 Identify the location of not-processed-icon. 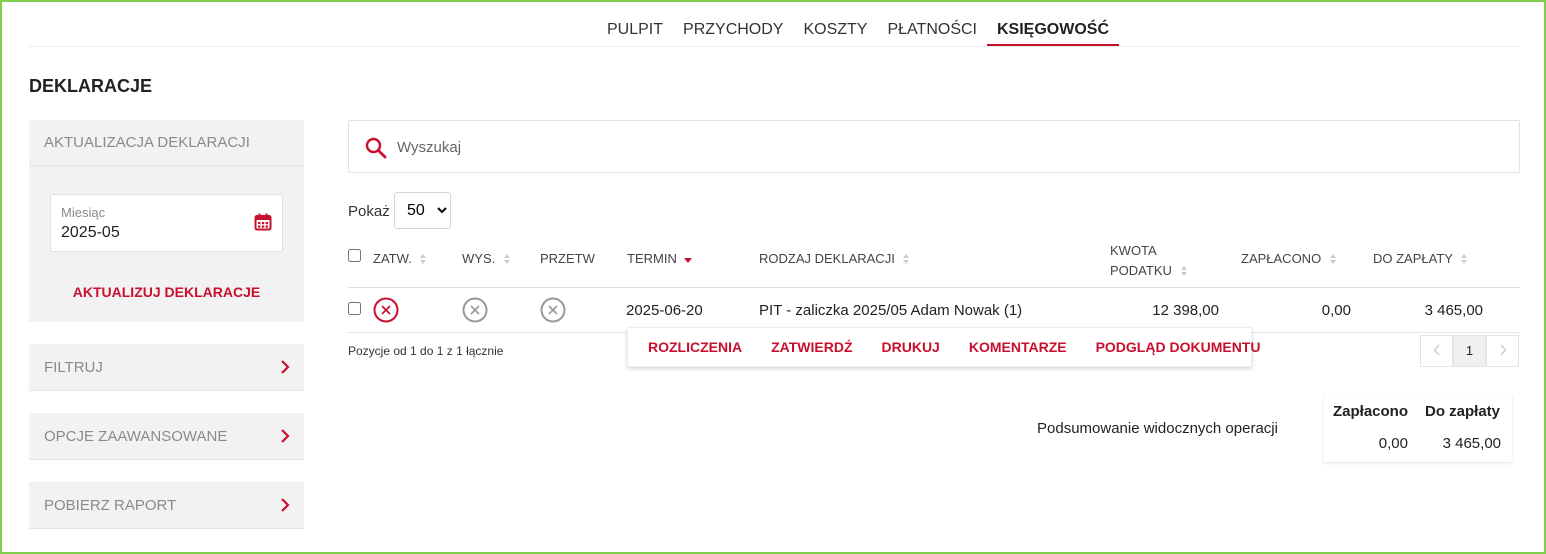
(553, 310).